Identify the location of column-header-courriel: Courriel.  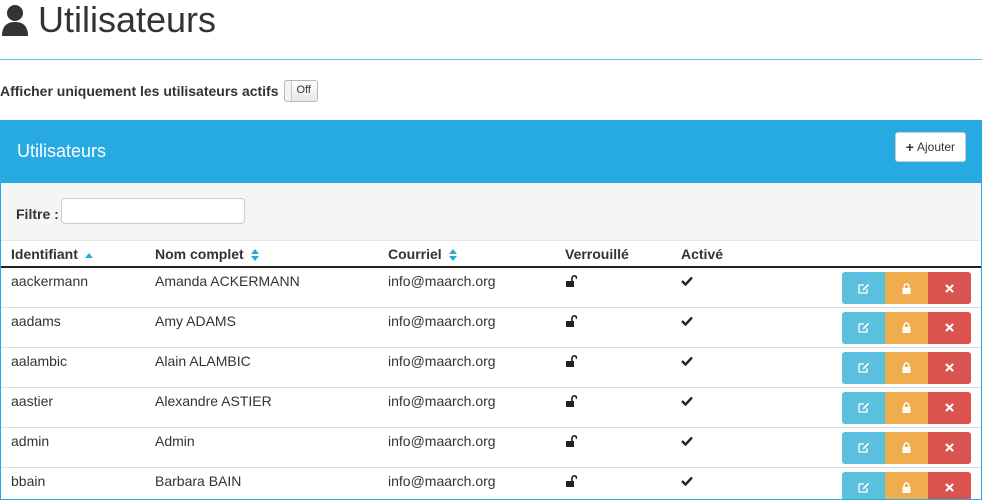
(466, 254).